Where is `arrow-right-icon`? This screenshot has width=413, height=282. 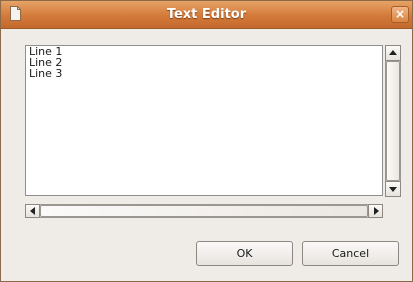
arrow-right-icon is located at coordinates (376, 211).